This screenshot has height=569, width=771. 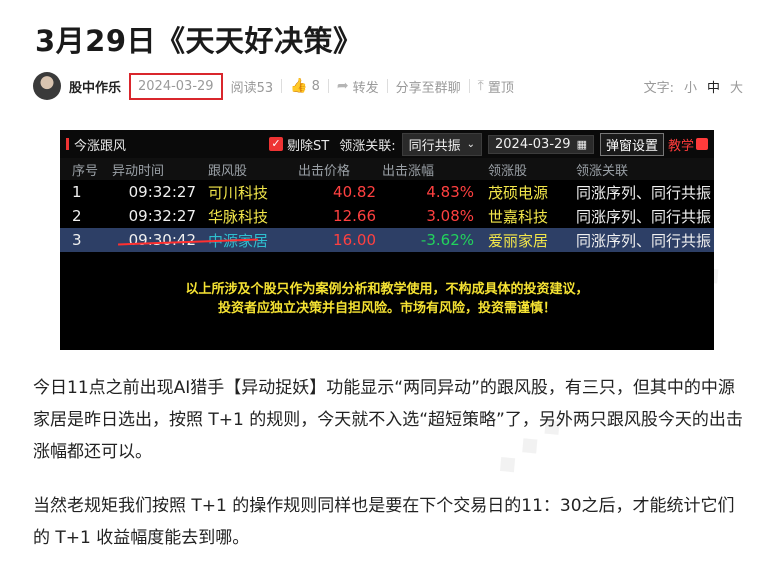 What do you see at coordinates (500, 88) in the screenshot?
I see `pin-top-label: 置顶` at bounding box center [500, 88].